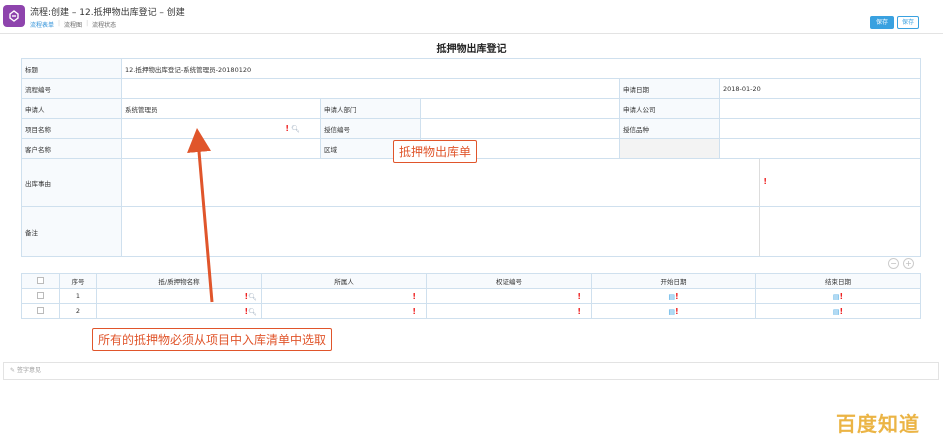  Describe the element at coordinates (104, 24) in the screenshot. I see `tab-flow-status: 流程状态` at that location.